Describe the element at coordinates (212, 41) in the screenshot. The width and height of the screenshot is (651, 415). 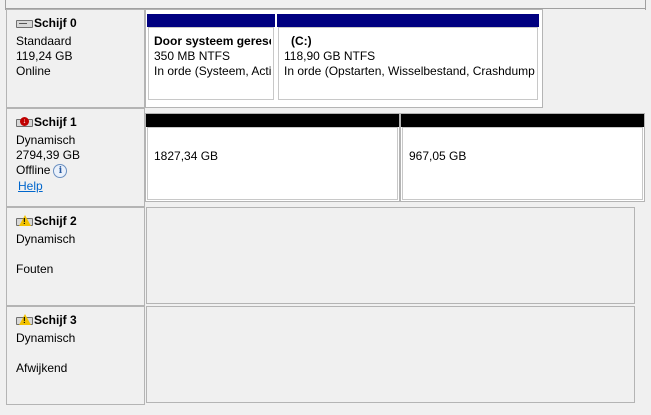
I see `partition-title: Door systeem gereserveerd` at that location.